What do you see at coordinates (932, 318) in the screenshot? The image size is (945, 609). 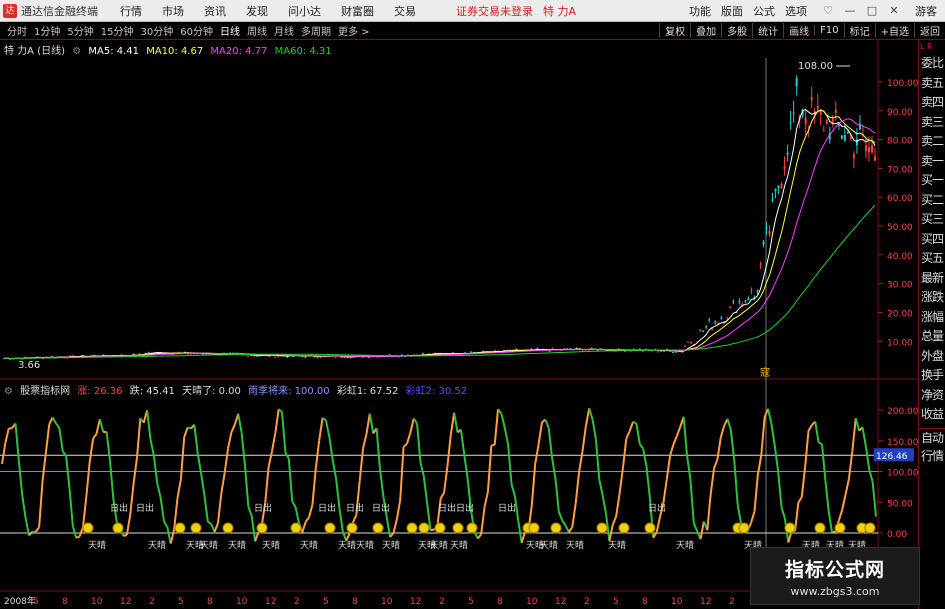 I see `side-item: 涨幅` at bounding box center [932, 318].